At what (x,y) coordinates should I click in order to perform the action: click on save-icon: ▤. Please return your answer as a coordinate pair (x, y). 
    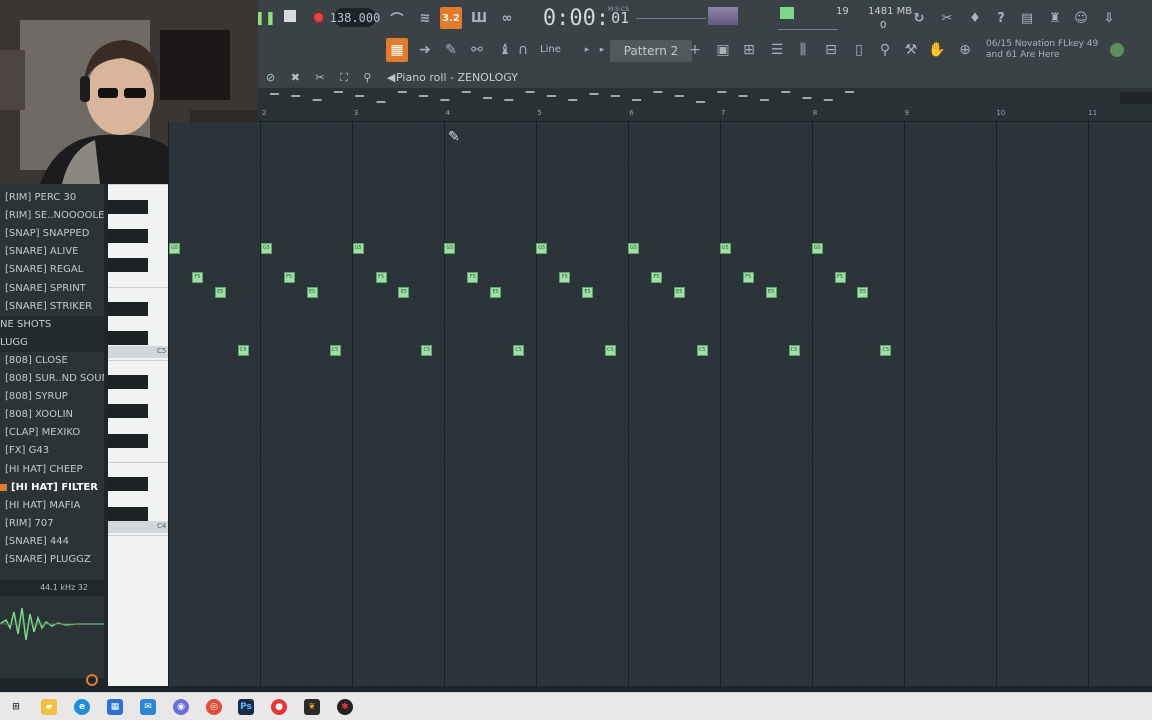
    Looking at the image, I should click on (1027, 18).